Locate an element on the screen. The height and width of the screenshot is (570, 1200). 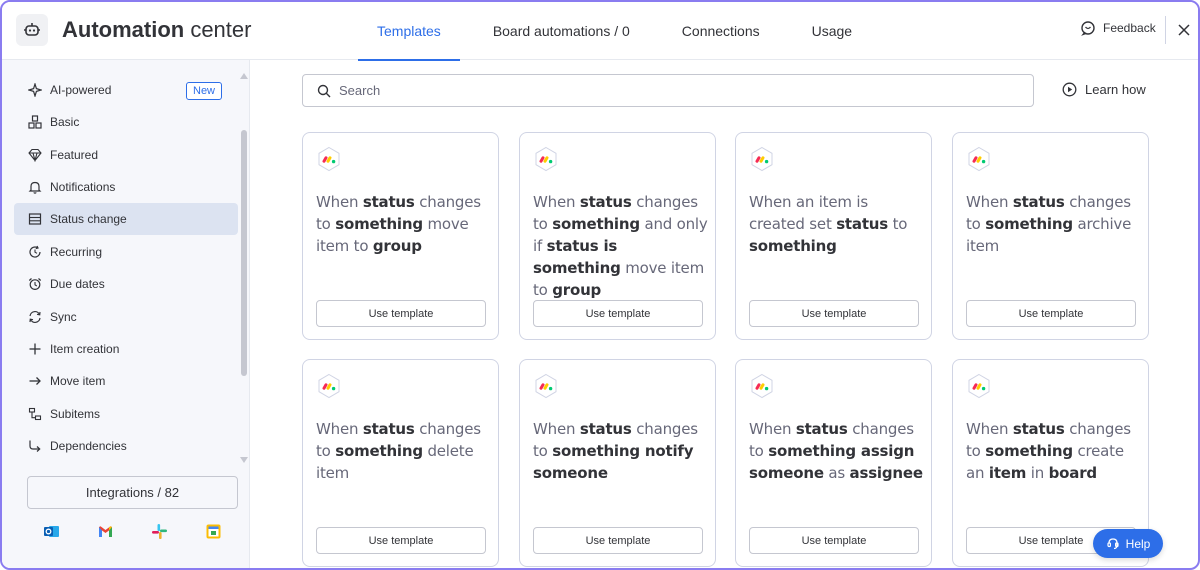
sidebar-scrollbar is located at coordinates (244, 270).